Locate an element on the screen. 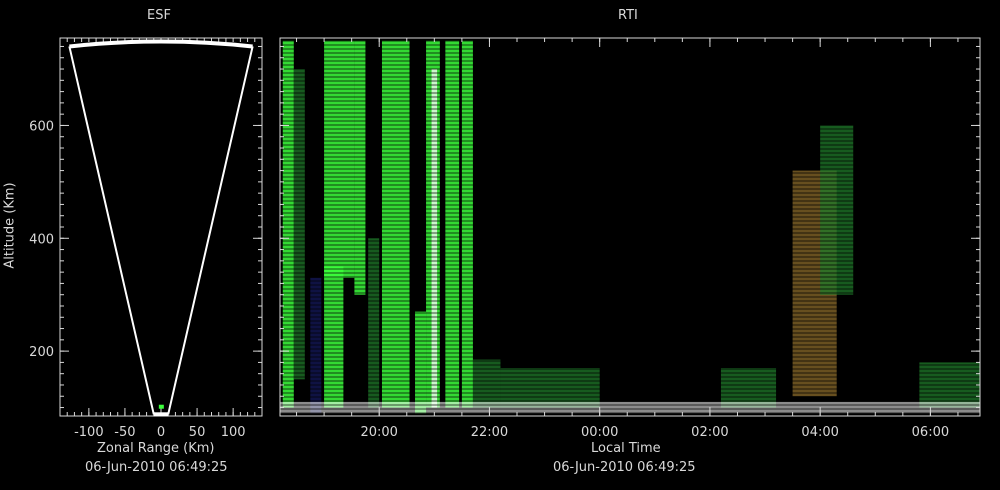  esf-fan-top-arc is located at coordinates (161, 44).